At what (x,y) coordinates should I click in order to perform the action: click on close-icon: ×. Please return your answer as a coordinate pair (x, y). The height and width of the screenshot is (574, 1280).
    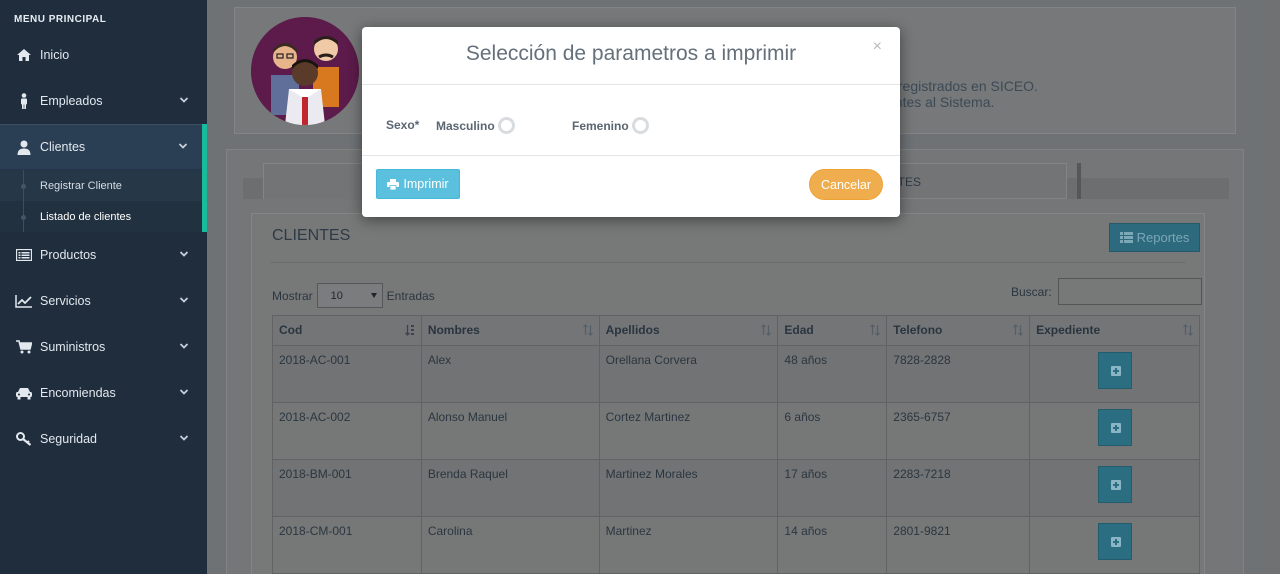
    Looking at the image, I should click on (877, 47).